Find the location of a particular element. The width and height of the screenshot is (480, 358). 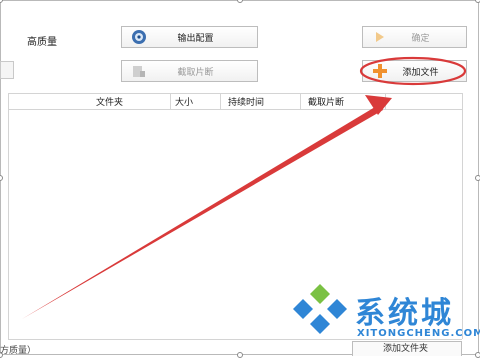

add-folder-button: 添加文件夹 is located at coordinates (407, 348).